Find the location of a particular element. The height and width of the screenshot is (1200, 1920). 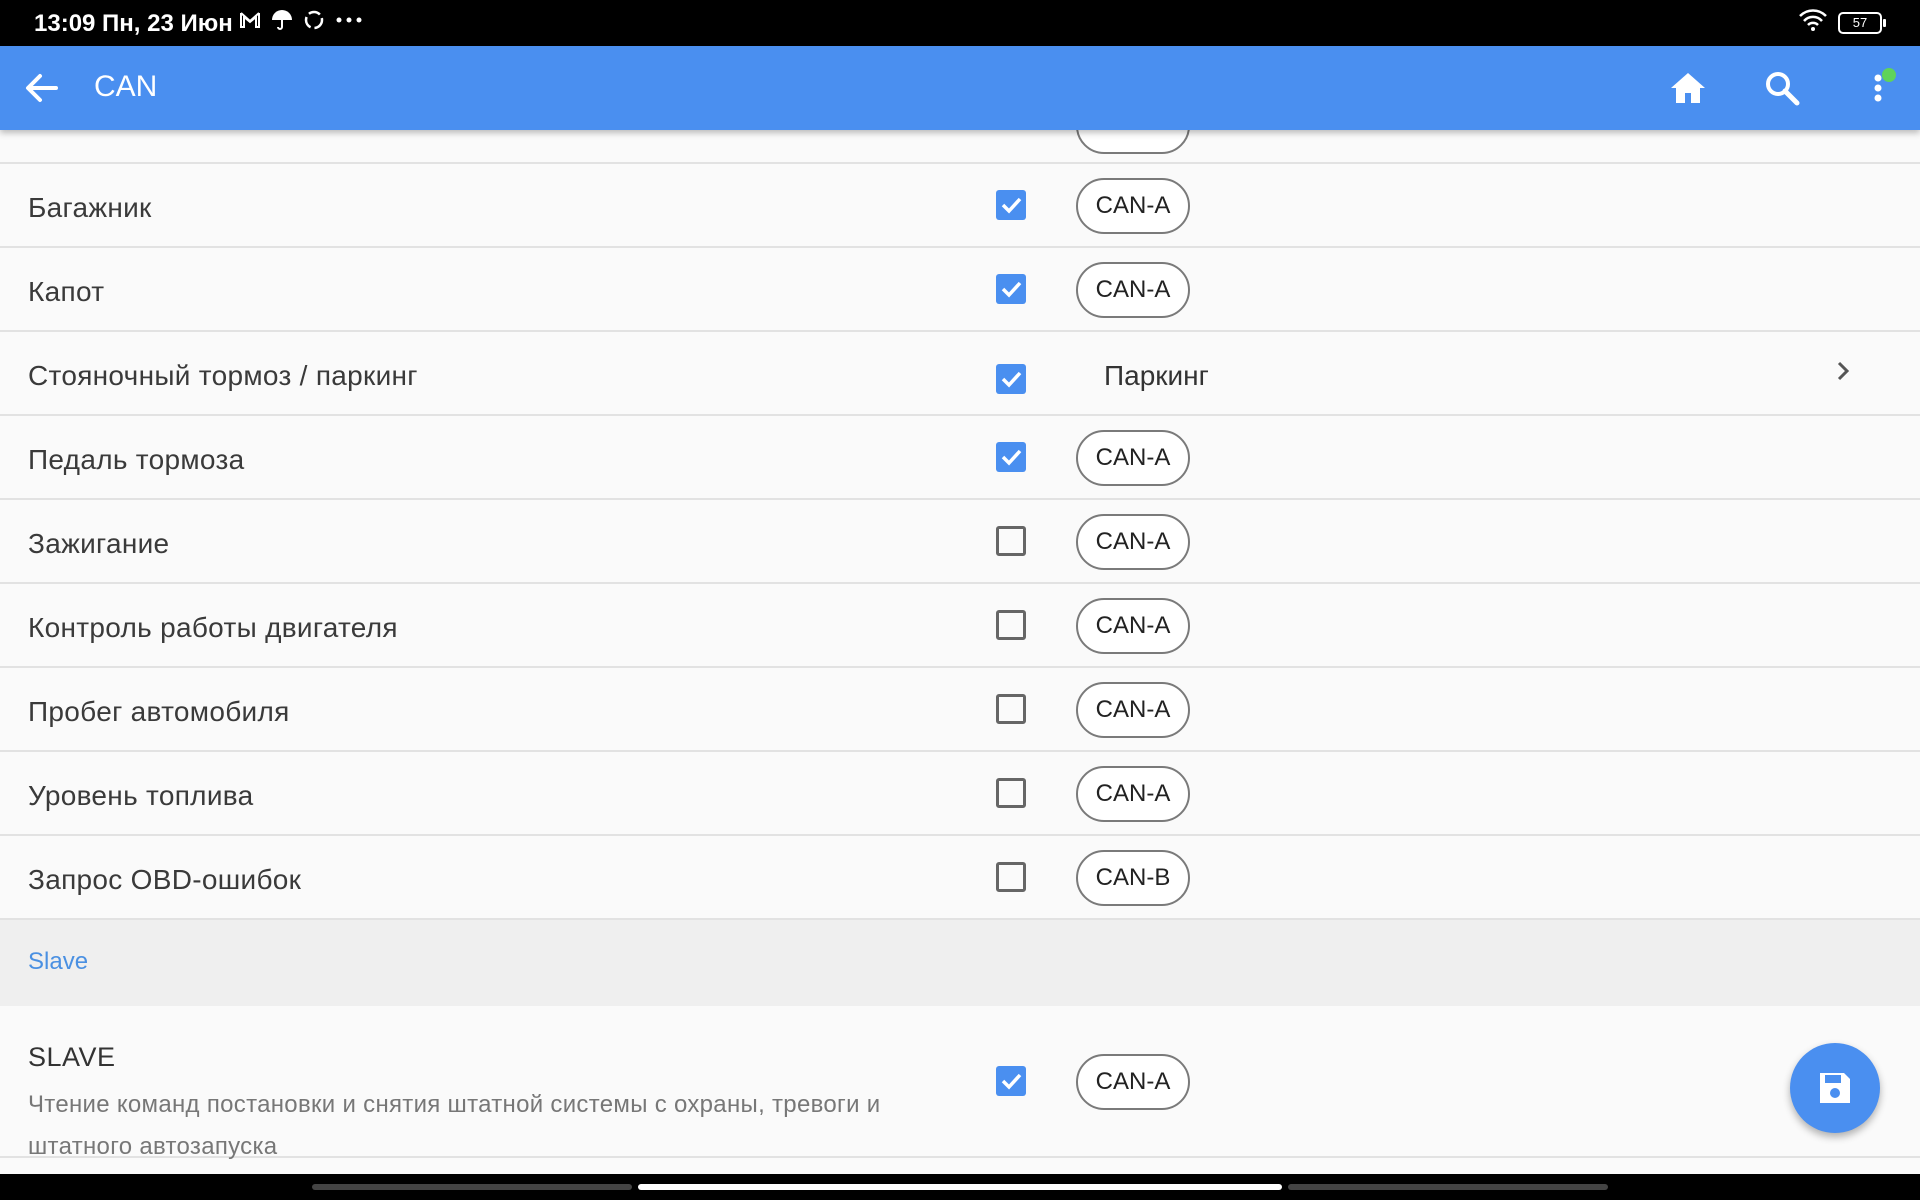

item-label: Багажник is located at coordinates (90, 207).